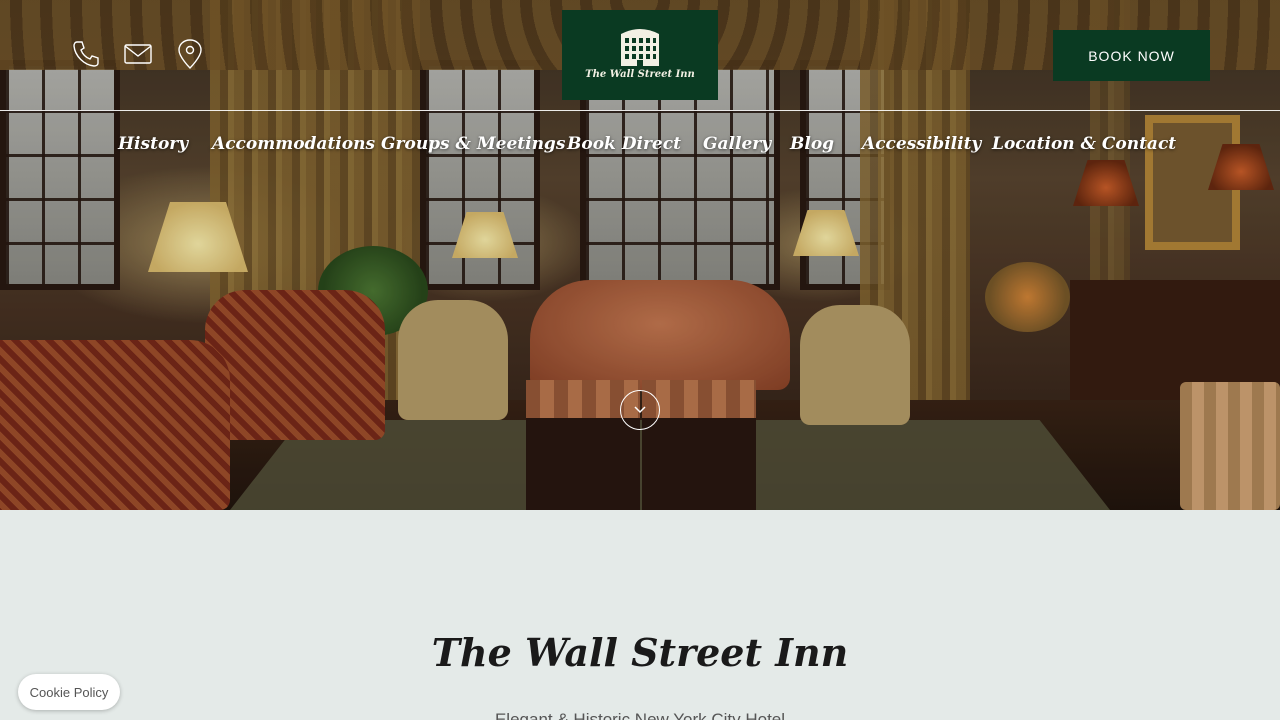  What do you see at coordinates (190, 54) in the screenshot?
I see `location-icon` at bounding box center [190, 54].